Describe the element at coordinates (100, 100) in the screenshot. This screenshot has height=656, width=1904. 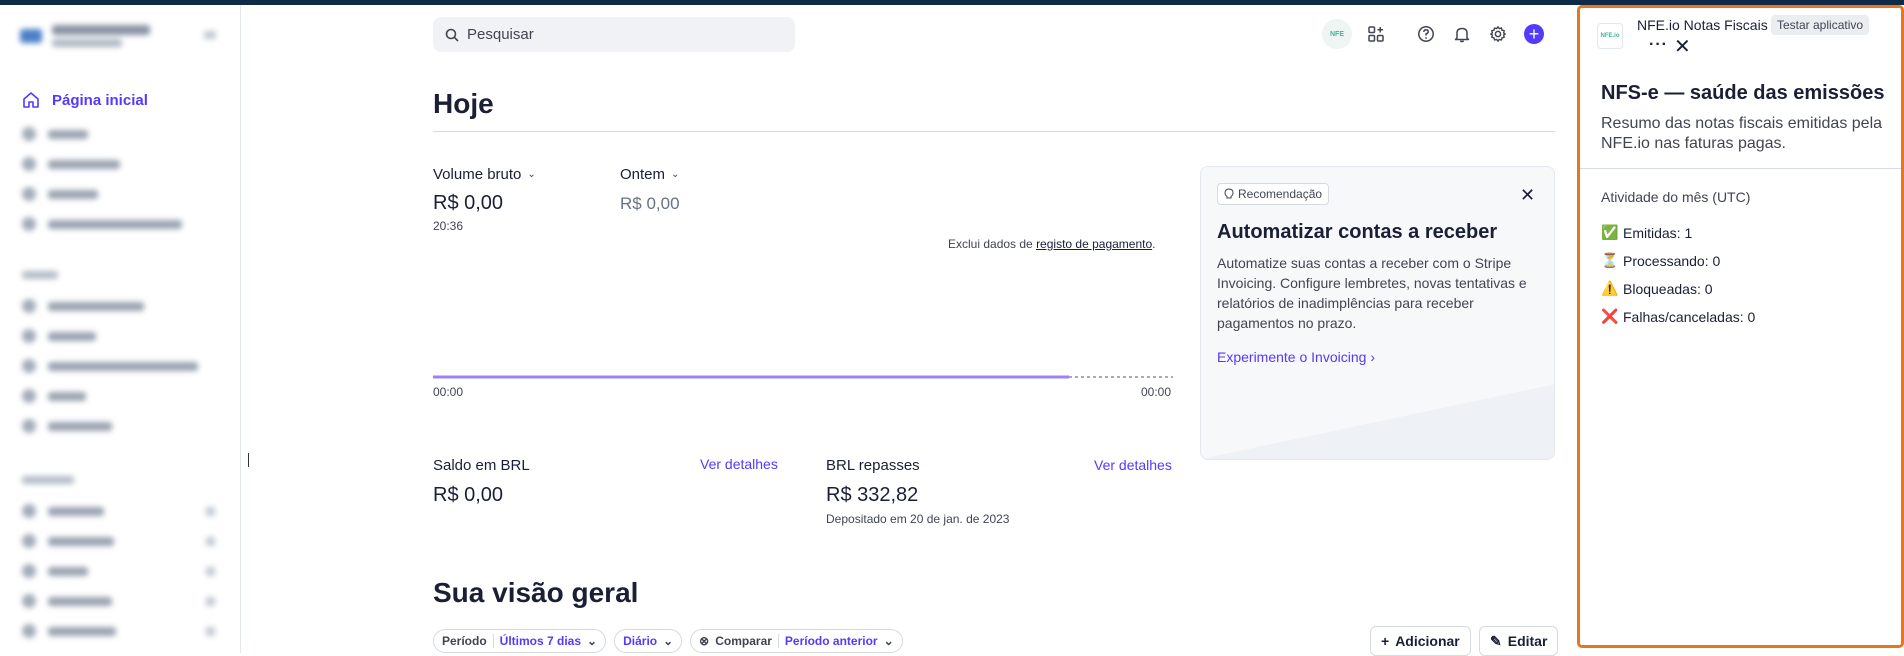
I see `sidebar-item-label: Página inicial` at that location.